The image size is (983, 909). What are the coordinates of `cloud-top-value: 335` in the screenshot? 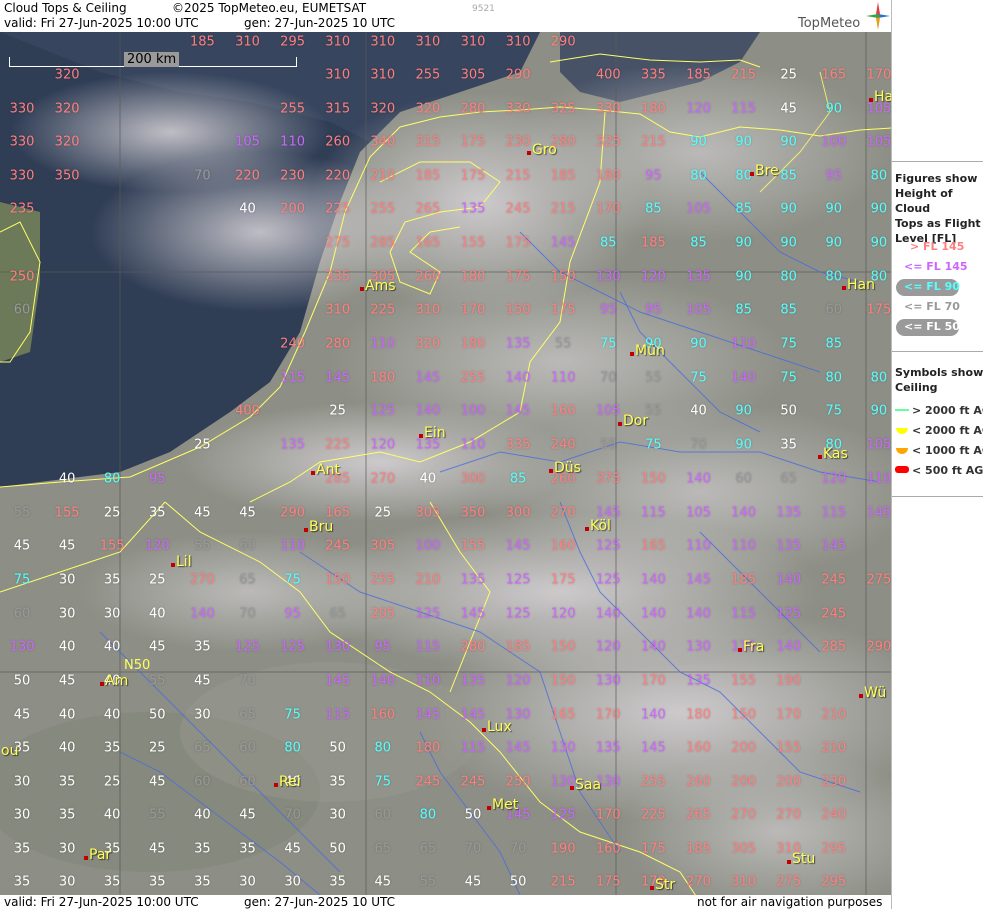 It's located at (338, 277).